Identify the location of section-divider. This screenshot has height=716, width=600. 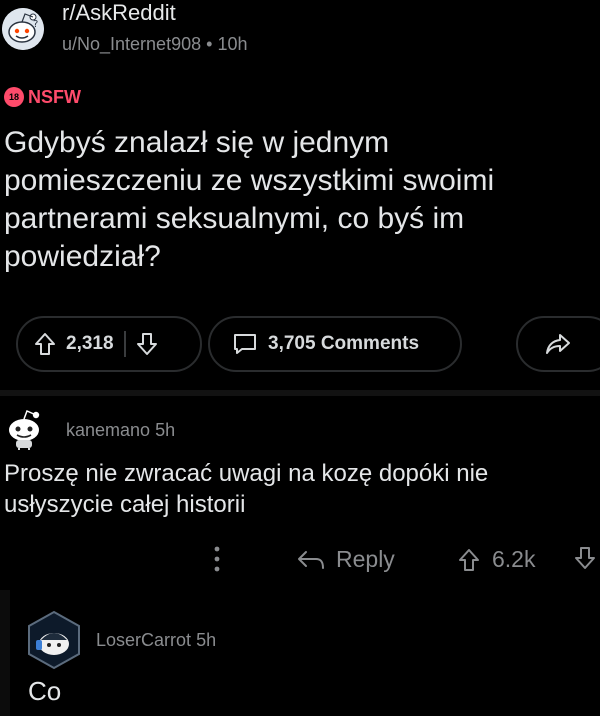
(300, 393).